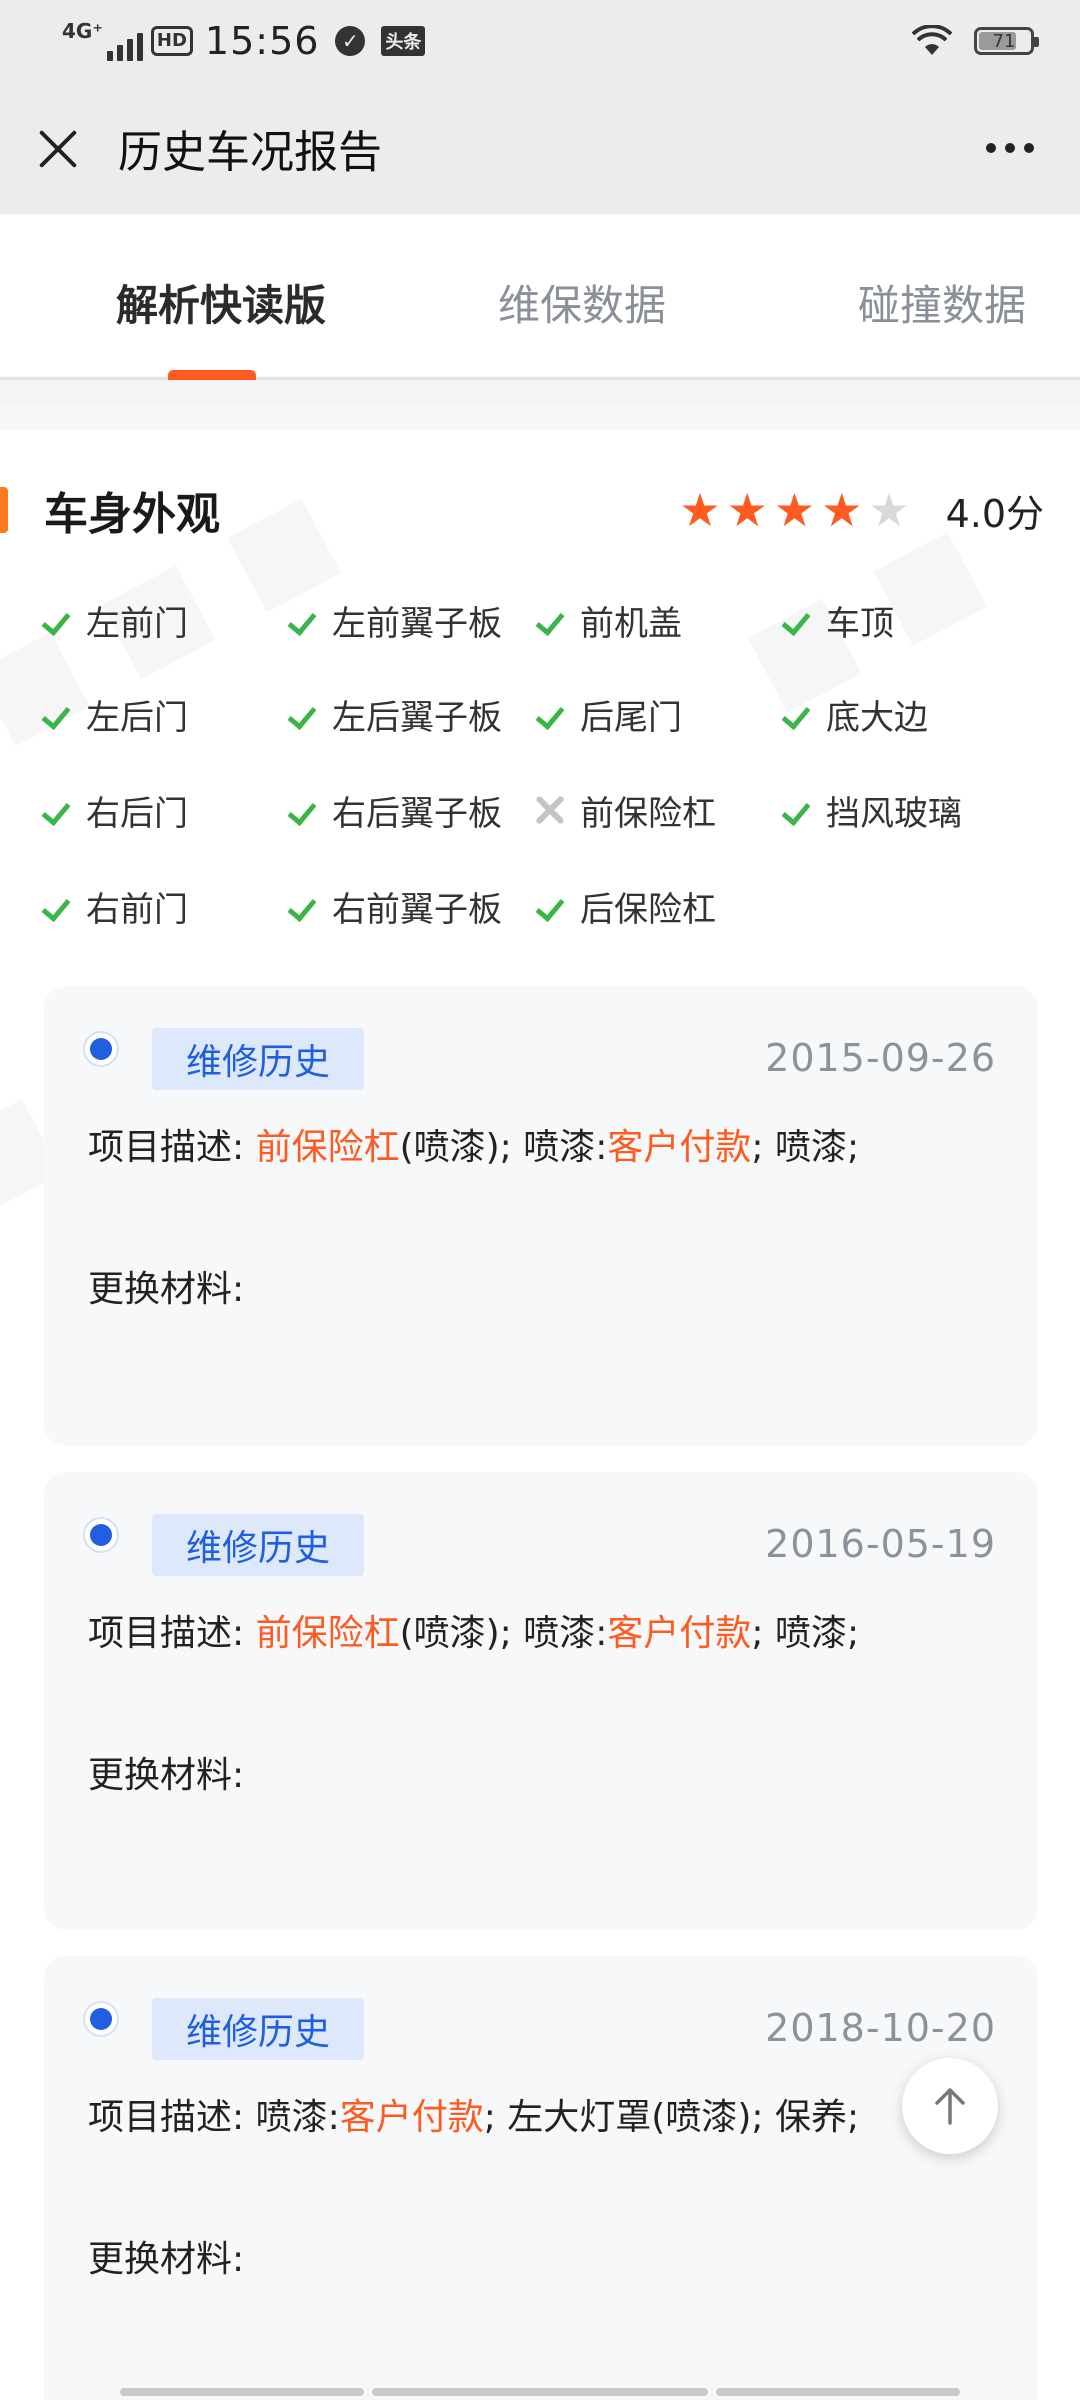 The width and height of the screenshot is (1080, 2400). Describe the element at coordinates (607, 714) in the screenshot. I see `part-item: 后尾门` at that location.